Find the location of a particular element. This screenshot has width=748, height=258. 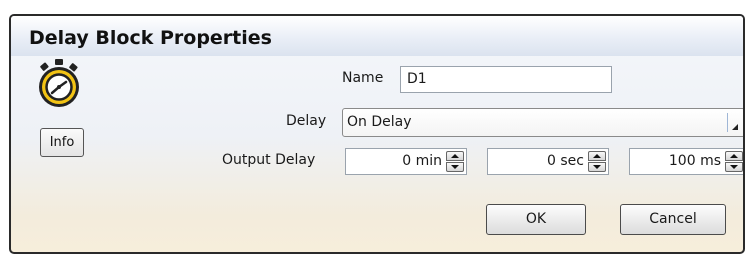

milliseconds-stepper: 100 ms is located at coordinates (686, 161).